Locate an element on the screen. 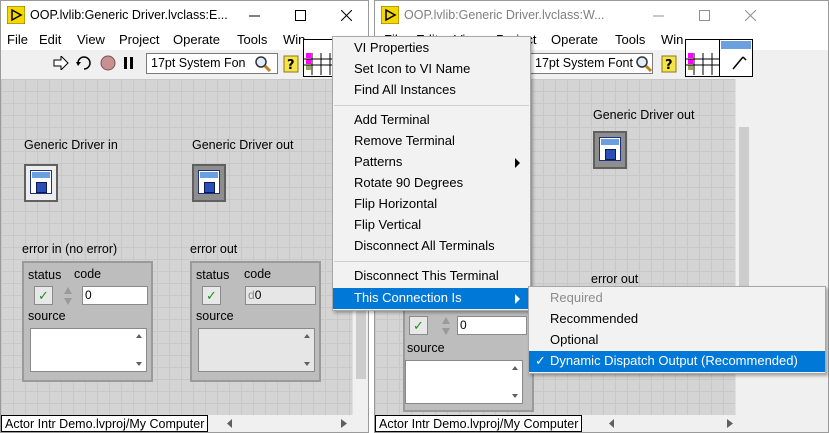 The width and height of the screenshot is (829, 433). menu-item-vi-properties: VI Properties is located at coordinates (431, 48).